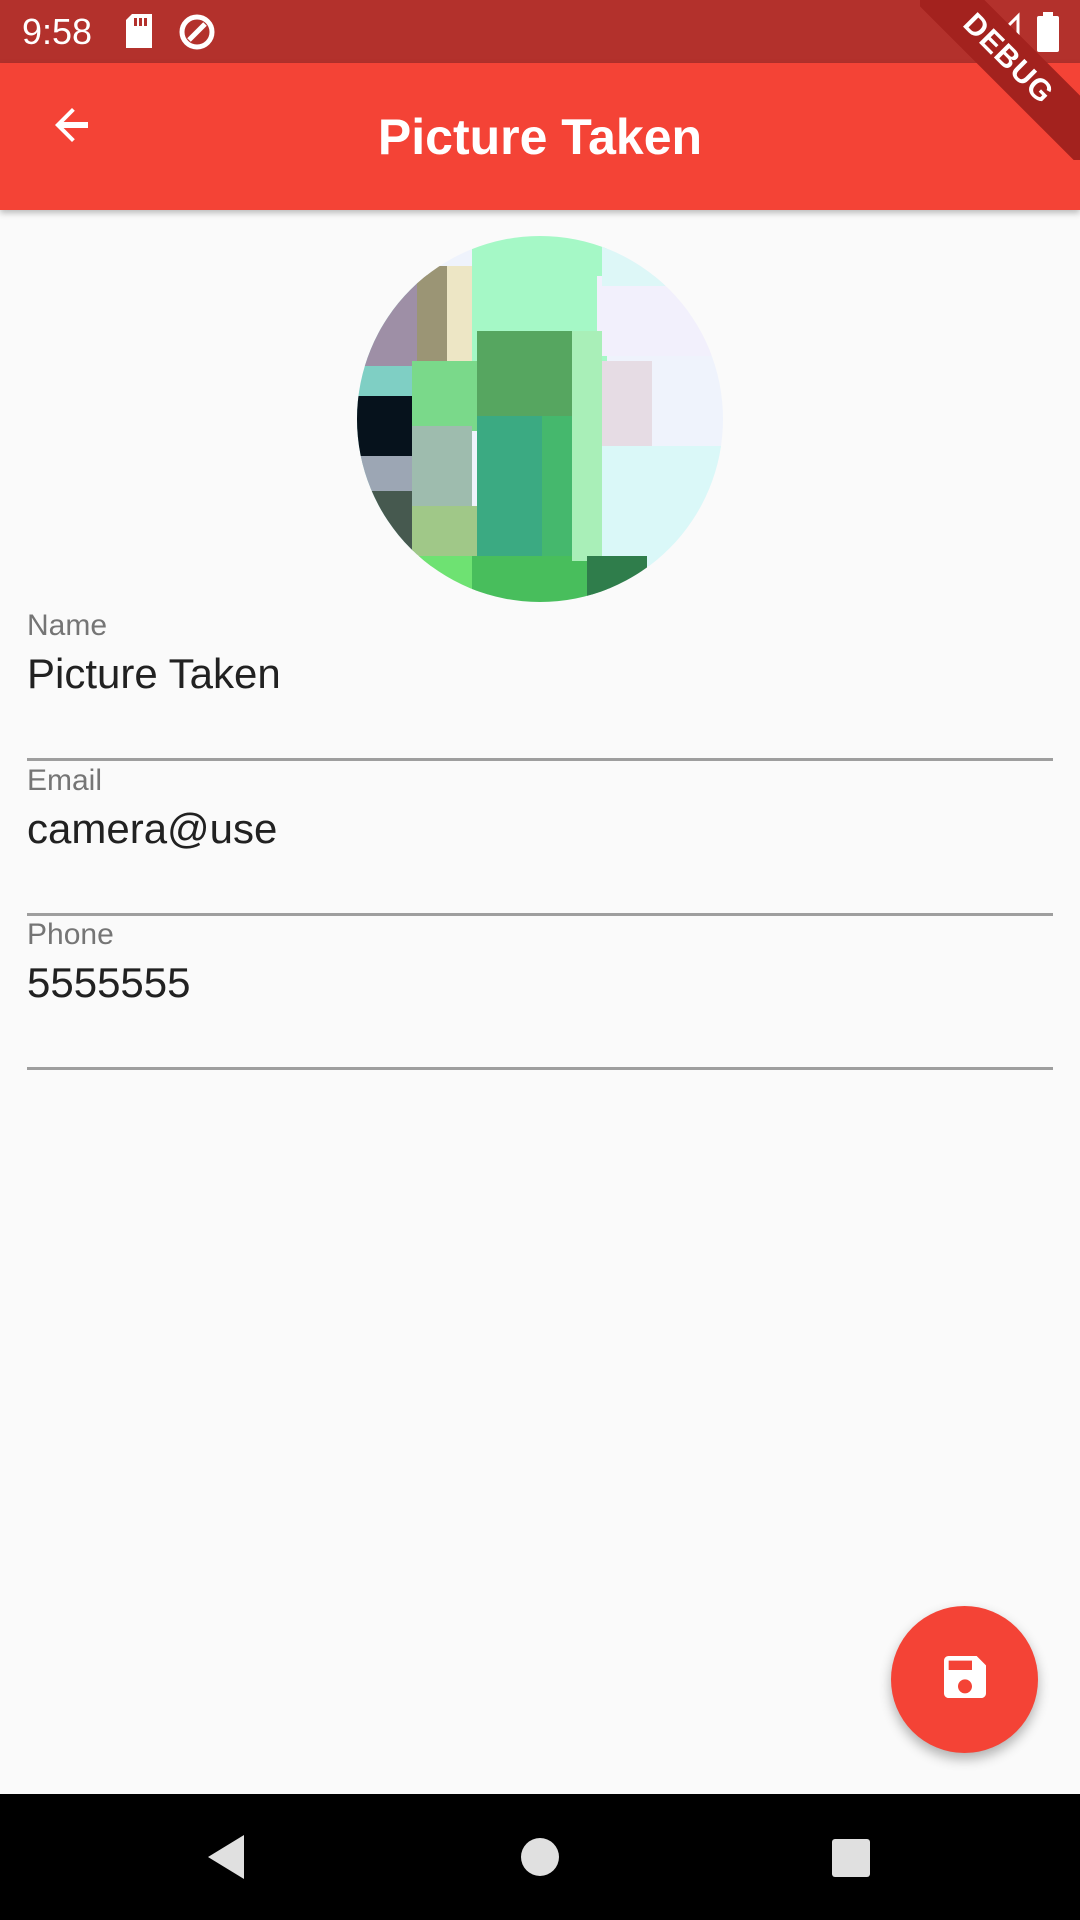 Image resolution: width=1080 pixels, height=1920 pixels. What do you see at coordinates (1001, 33) in the screenshot?
I see `signal-icon` at bounding box center [1001, 33].